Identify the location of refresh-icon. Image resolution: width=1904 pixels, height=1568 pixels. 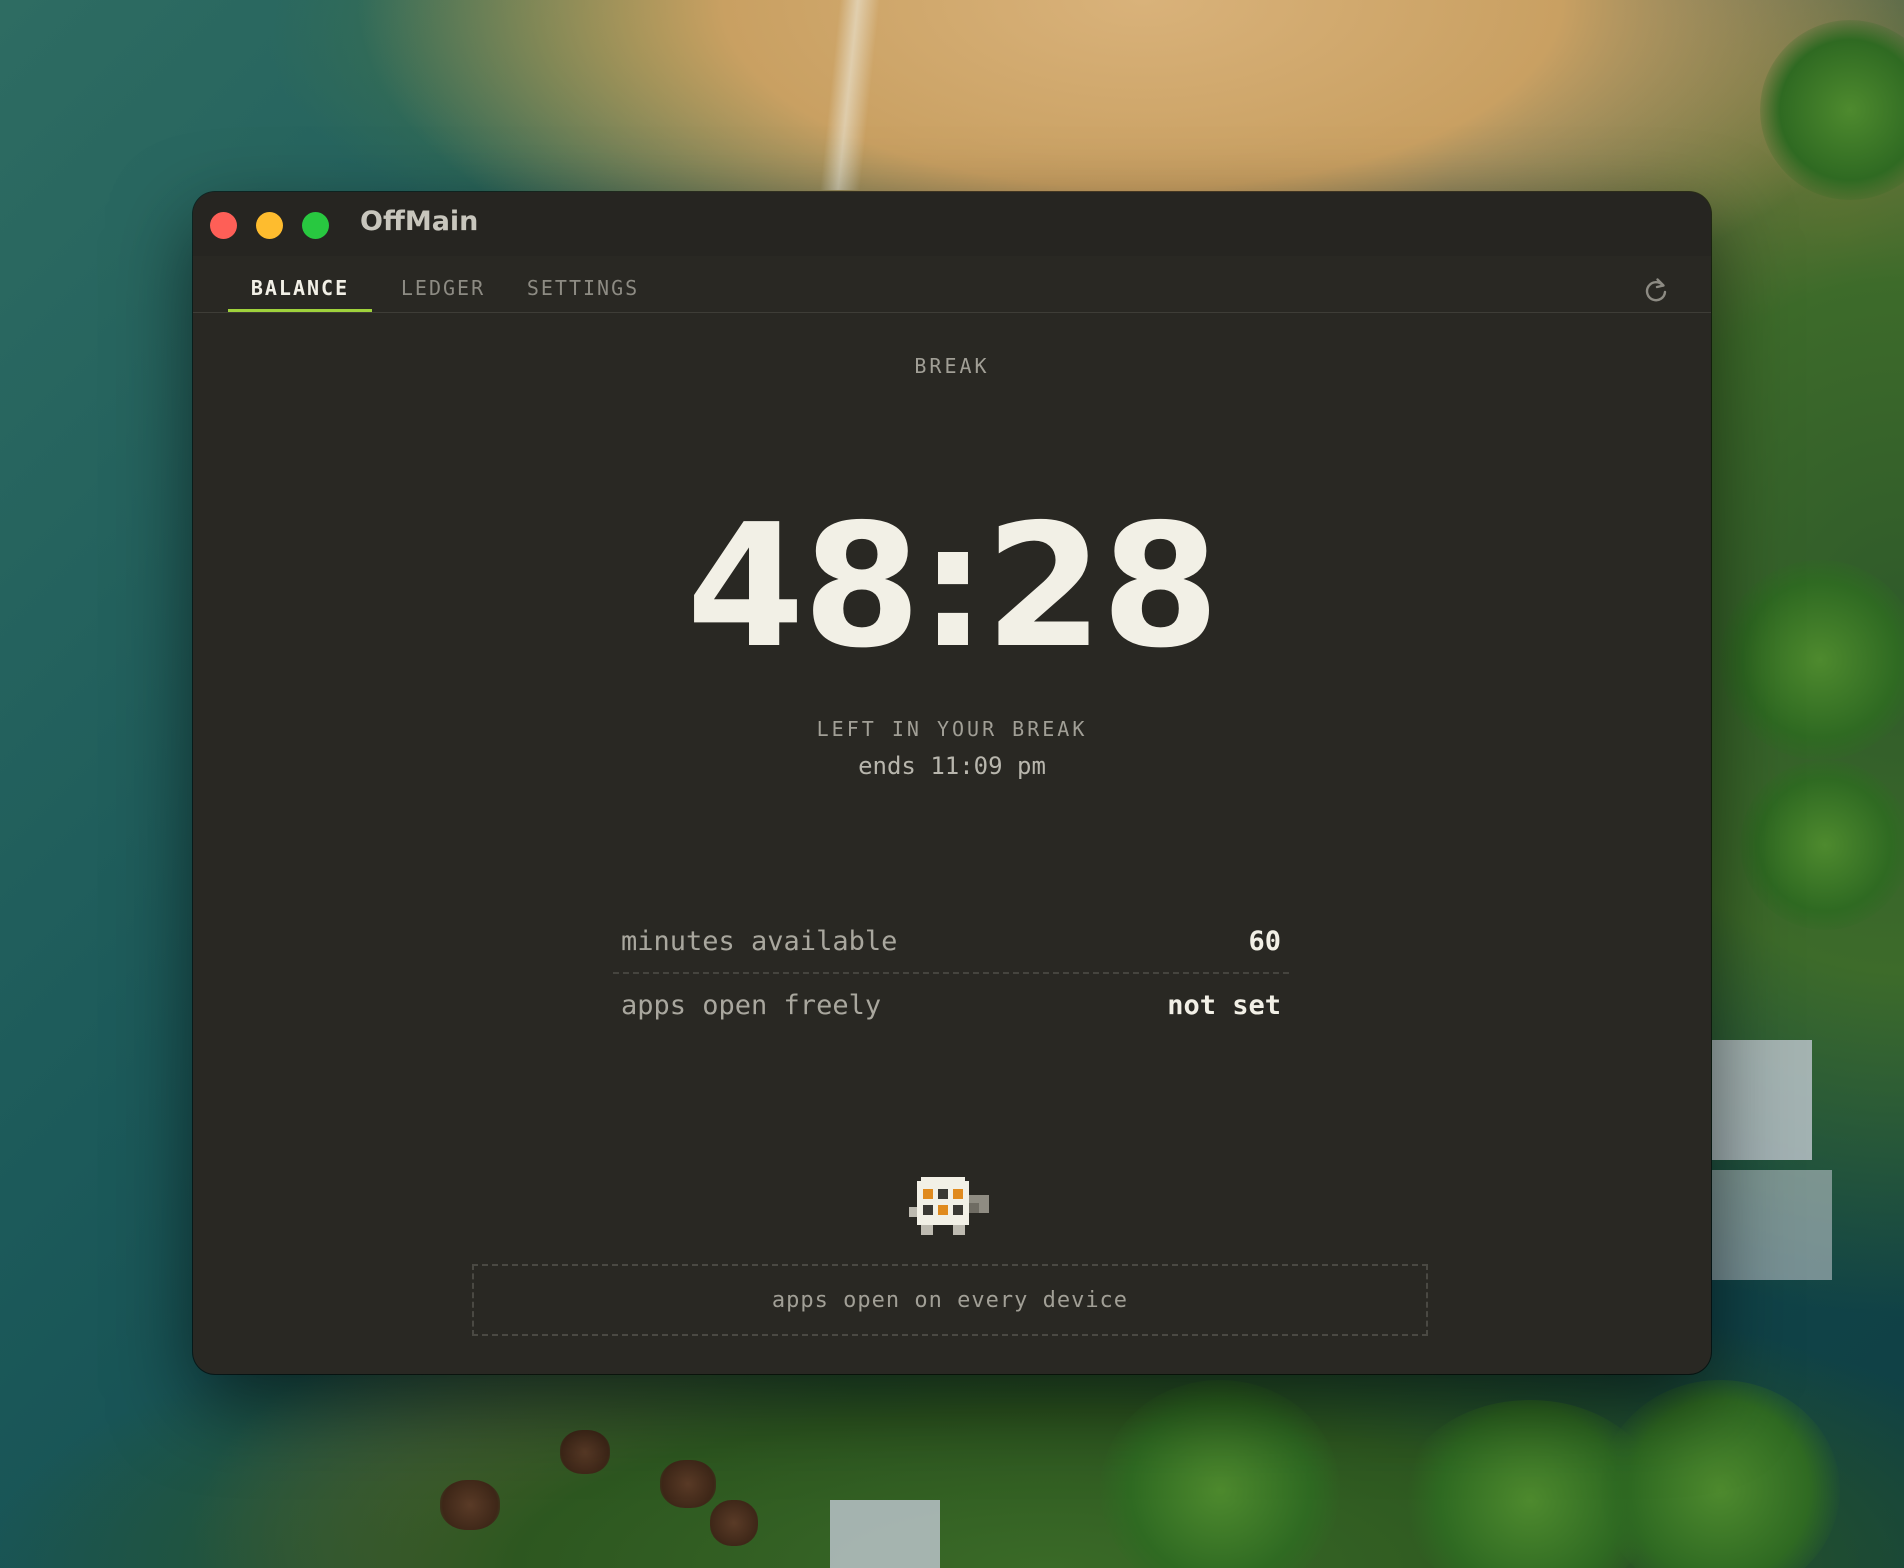
(1656, 291).